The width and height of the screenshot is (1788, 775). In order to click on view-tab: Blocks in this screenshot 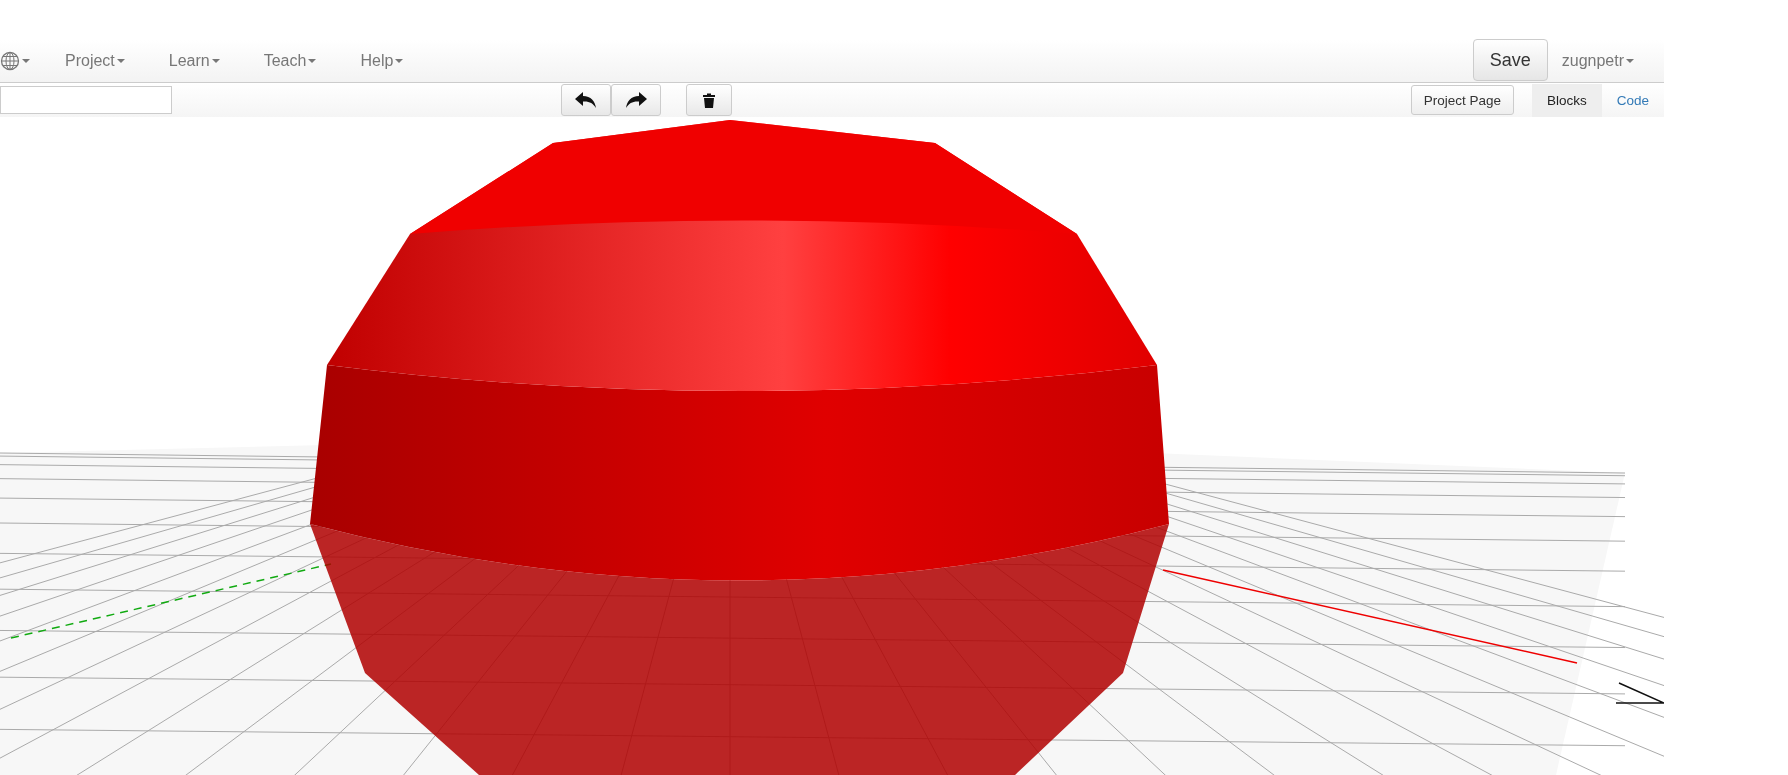, I will do `click(1566, 100)`.